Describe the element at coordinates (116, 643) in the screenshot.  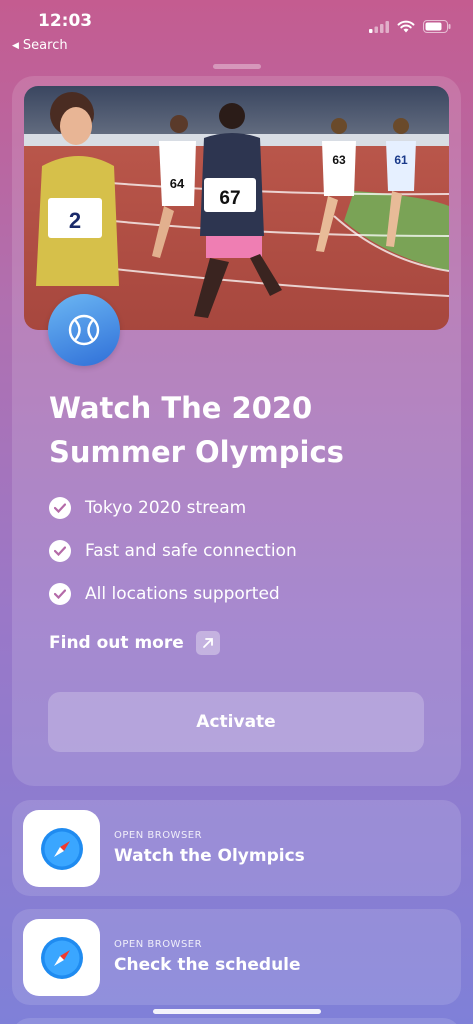
I see `find-out-more-label: Find out more` at that location.